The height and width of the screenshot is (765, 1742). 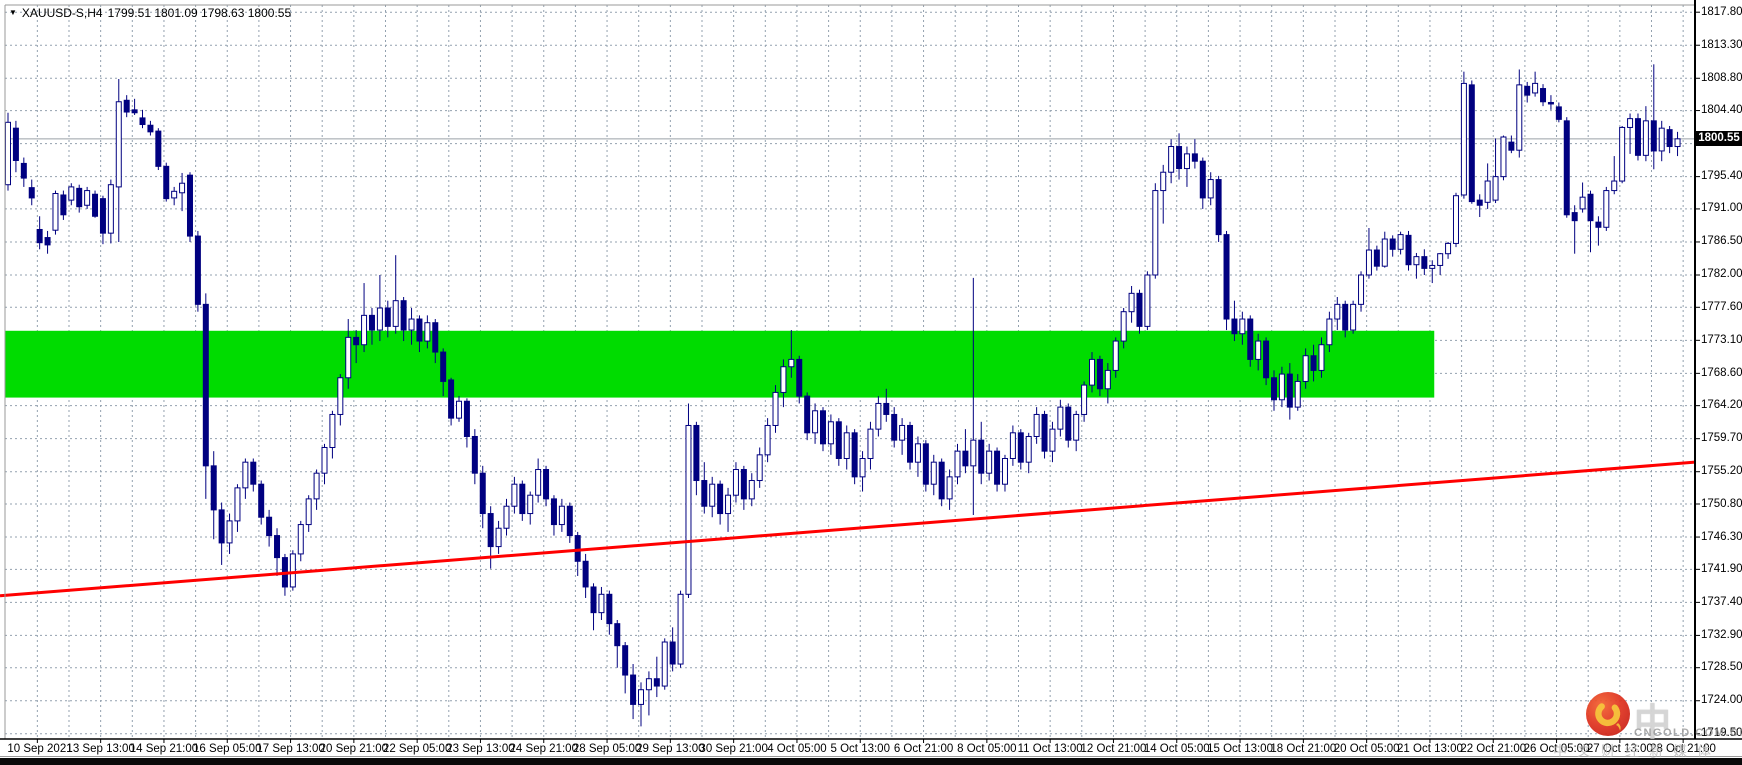 I want to click on time-axis-label: 22 Oct 21:00, so click(x=1493, y=749).